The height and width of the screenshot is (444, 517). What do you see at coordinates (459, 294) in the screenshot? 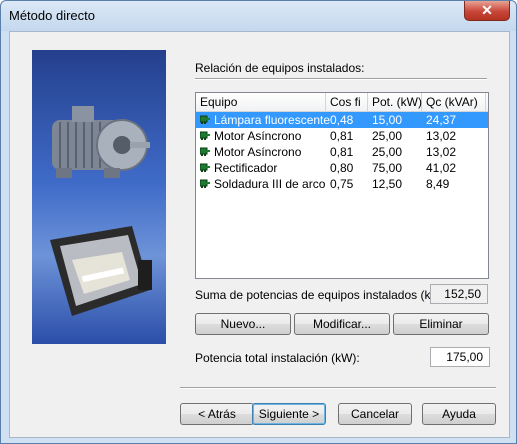
I see `sum-power-field: 152,50` at bounding box center [459, 294].